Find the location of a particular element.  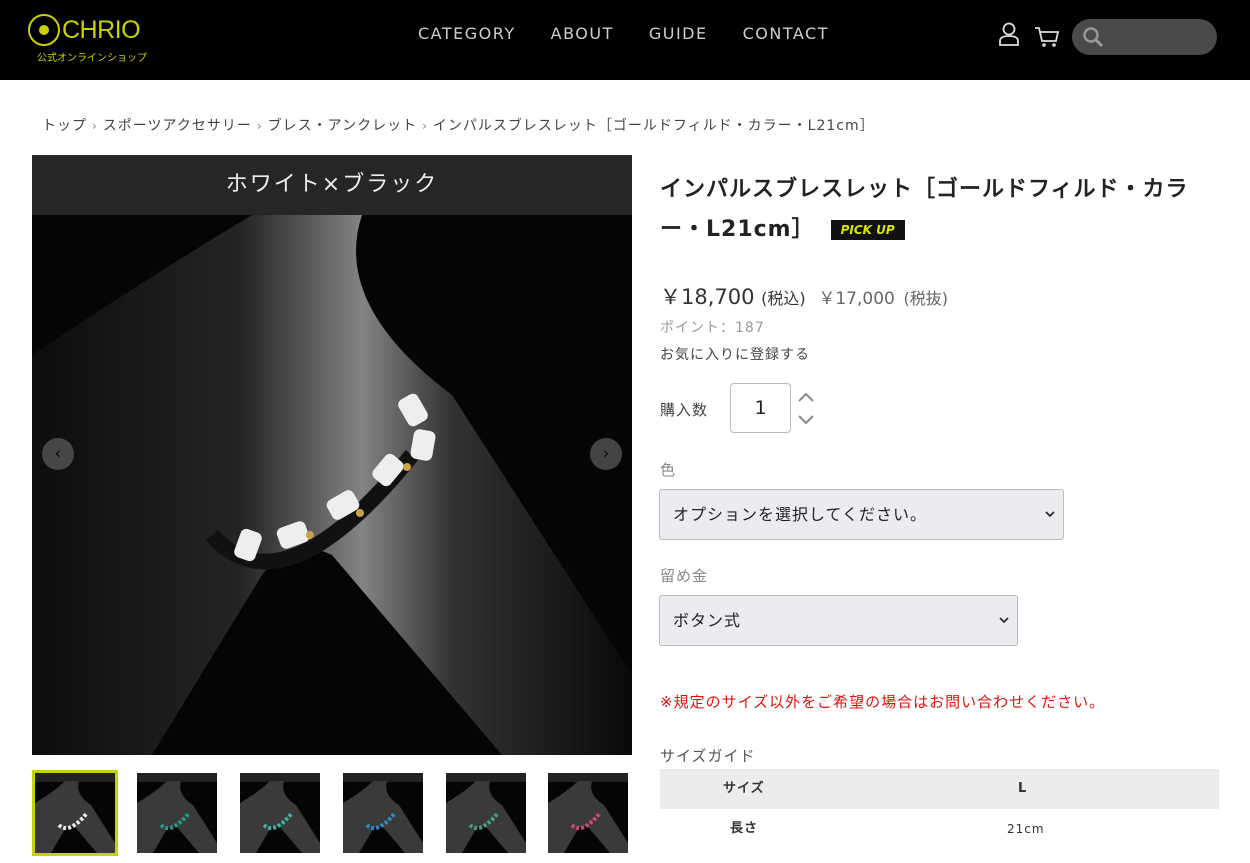

price-excl-note: (税抜) is located at coordinates (926, 298).